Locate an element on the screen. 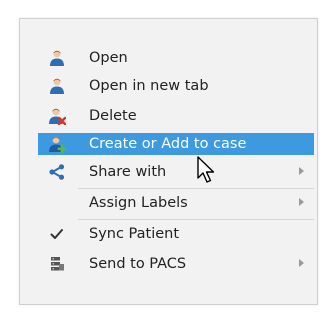  mouse-cursor-icon is located at coordinates (206, 169).